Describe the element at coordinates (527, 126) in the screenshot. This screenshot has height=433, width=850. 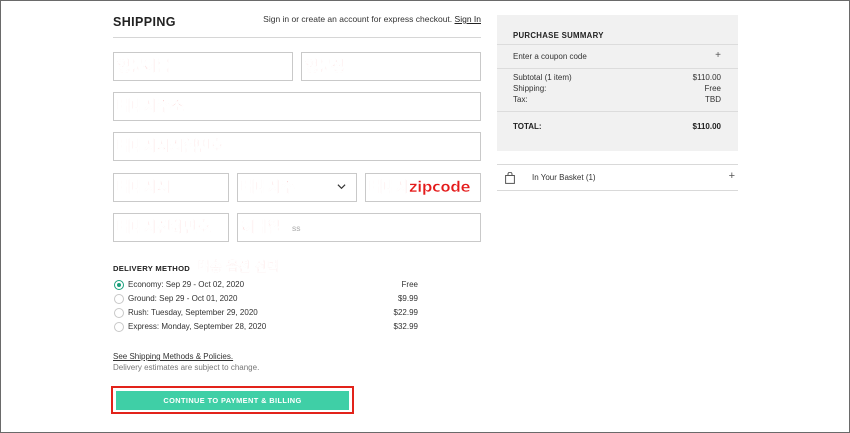
I see `total-label: TOTAL:` at that location.